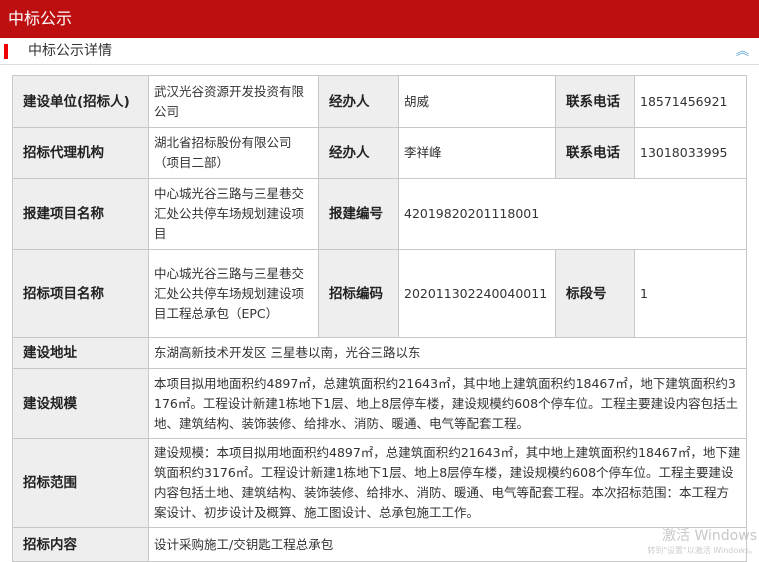  What do you see at coordinates (80, 403) in the screenshot?
I see `label-cell: 建设规模` at bounding box center [80, 403].